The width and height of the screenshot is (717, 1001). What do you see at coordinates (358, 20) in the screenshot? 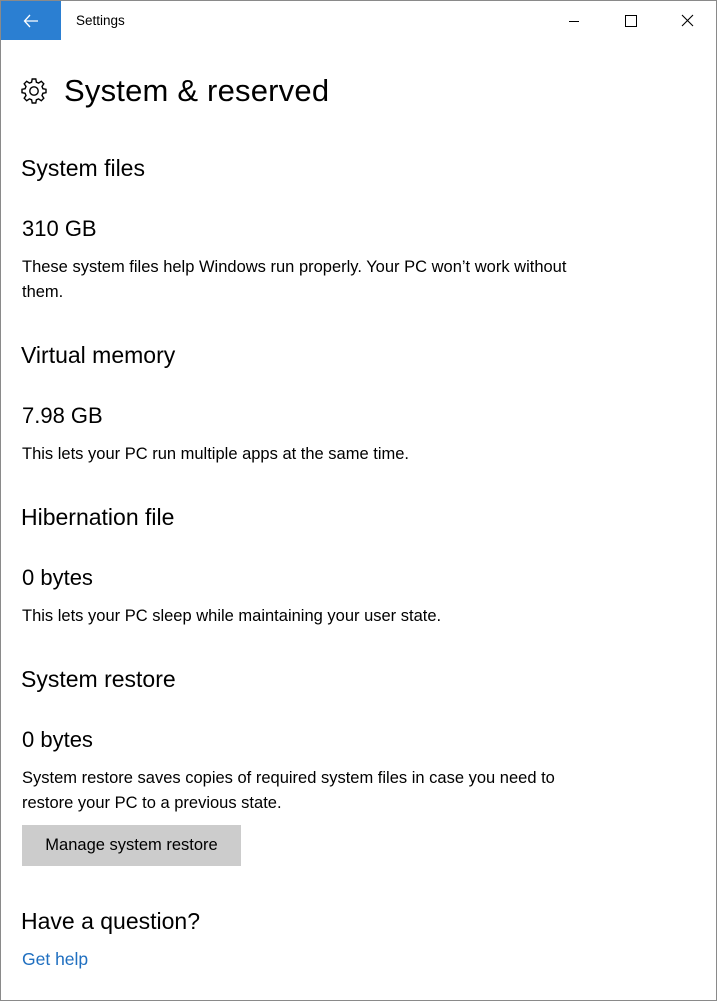
I see `title-bar: Settings` at bounding box center [358, 20].